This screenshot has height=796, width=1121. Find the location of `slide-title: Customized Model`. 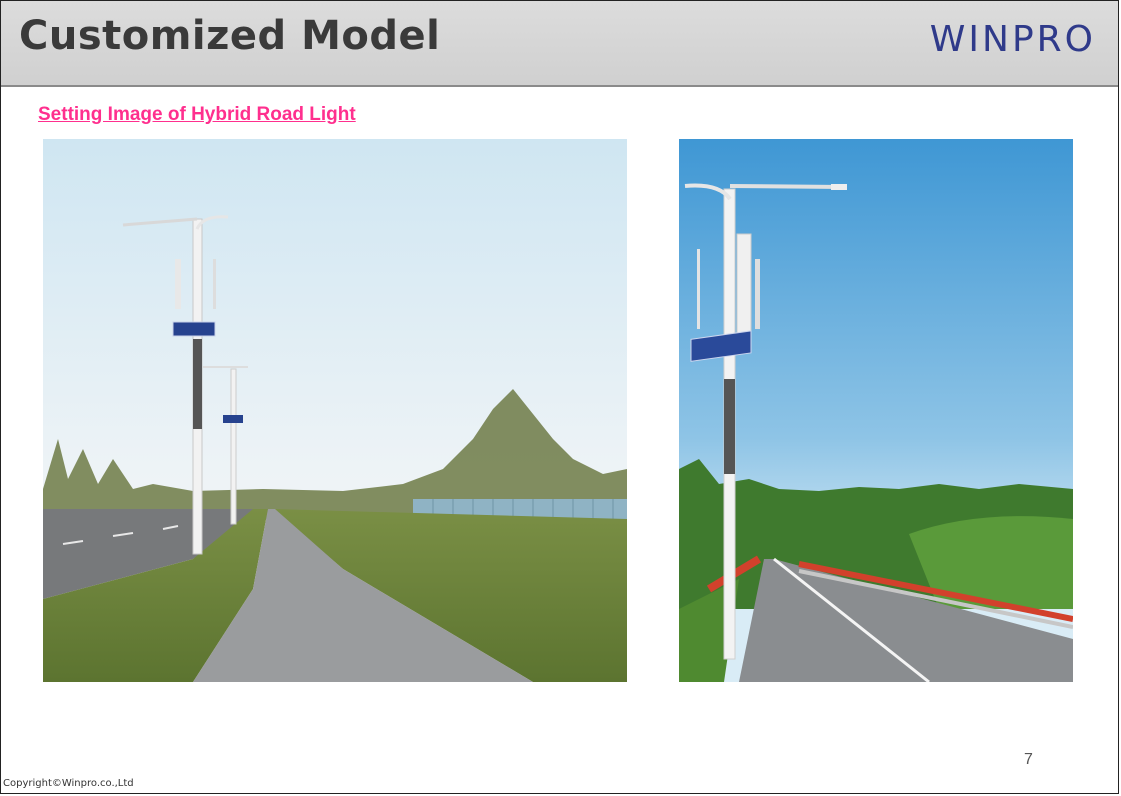

slide-title: Customized Model is located at coordinates (230, 36).